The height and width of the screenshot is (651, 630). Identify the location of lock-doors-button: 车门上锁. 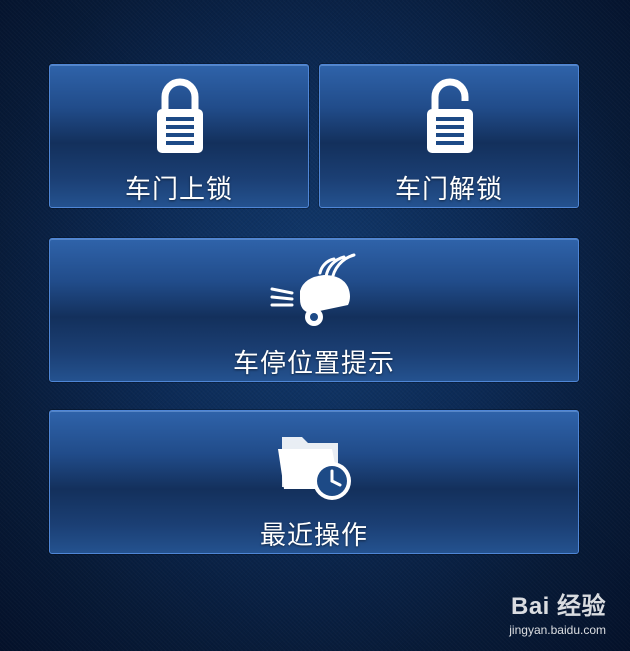
(179, 136).